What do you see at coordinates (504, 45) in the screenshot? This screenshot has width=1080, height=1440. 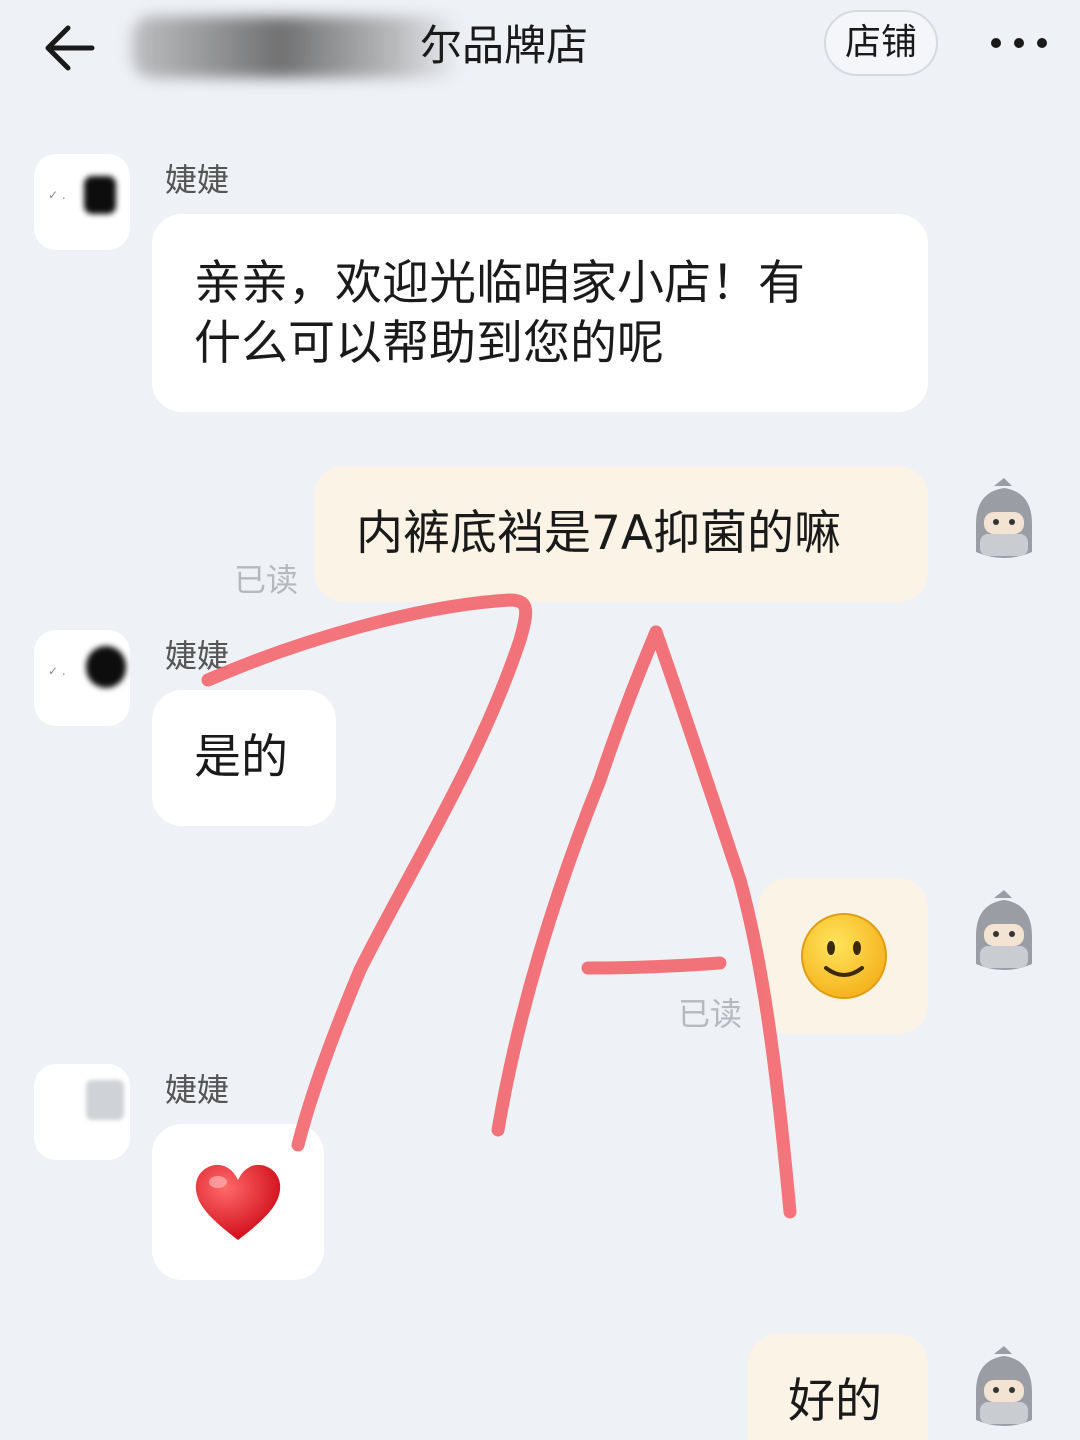 I see `shop-title: 尔品牌店` at bounding box center [504, 45].